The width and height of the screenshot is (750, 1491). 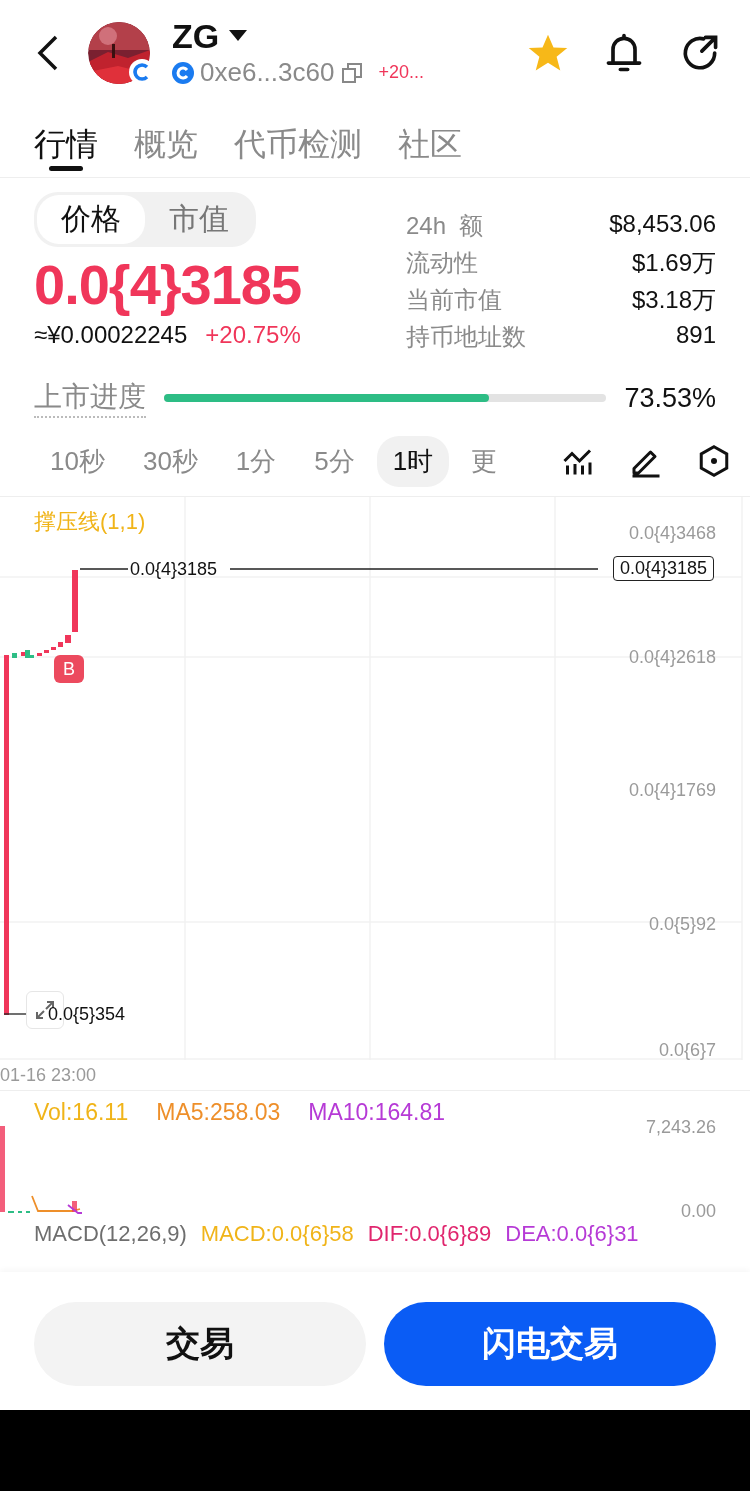 What do you see at coordinates (377, 1112) in the screenshot?
I see `volume-legend: MA10:164.81` at bounding box center [377, 1112].